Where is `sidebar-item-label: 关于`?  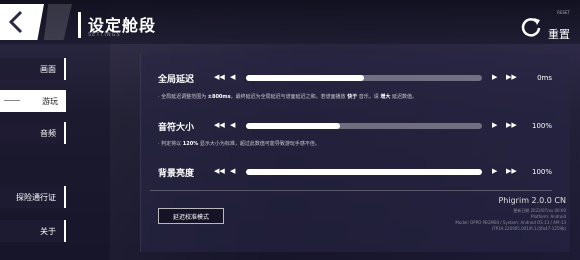
sidebar-item-label: 关于 is located at coordinates (48, 231).